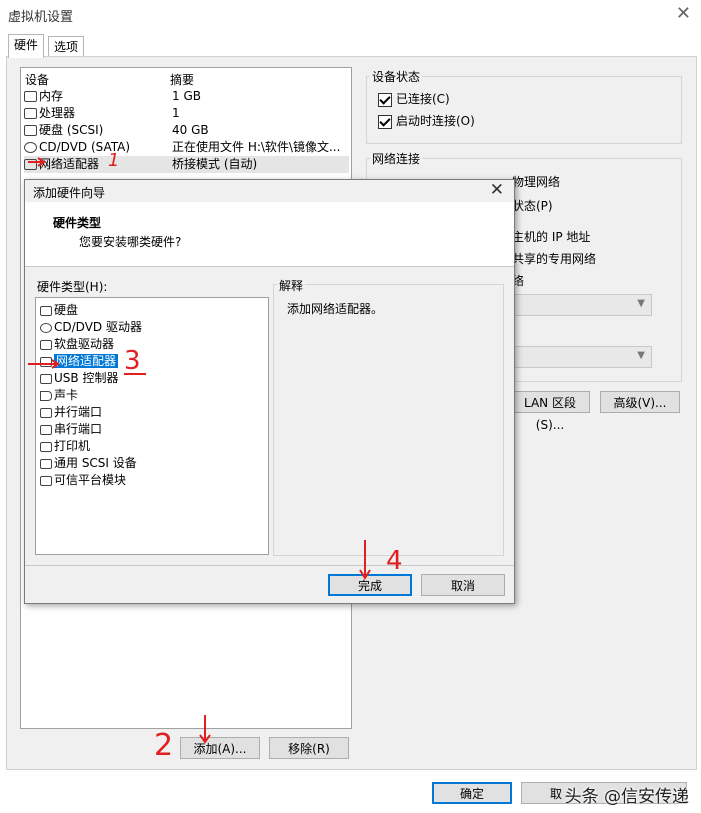 This screenshot has height=813, width=701. What do you see at coordinates (164, 745) in the screenshot?
I see `annotation-number-2: 2` at bounding box center [164, 745].